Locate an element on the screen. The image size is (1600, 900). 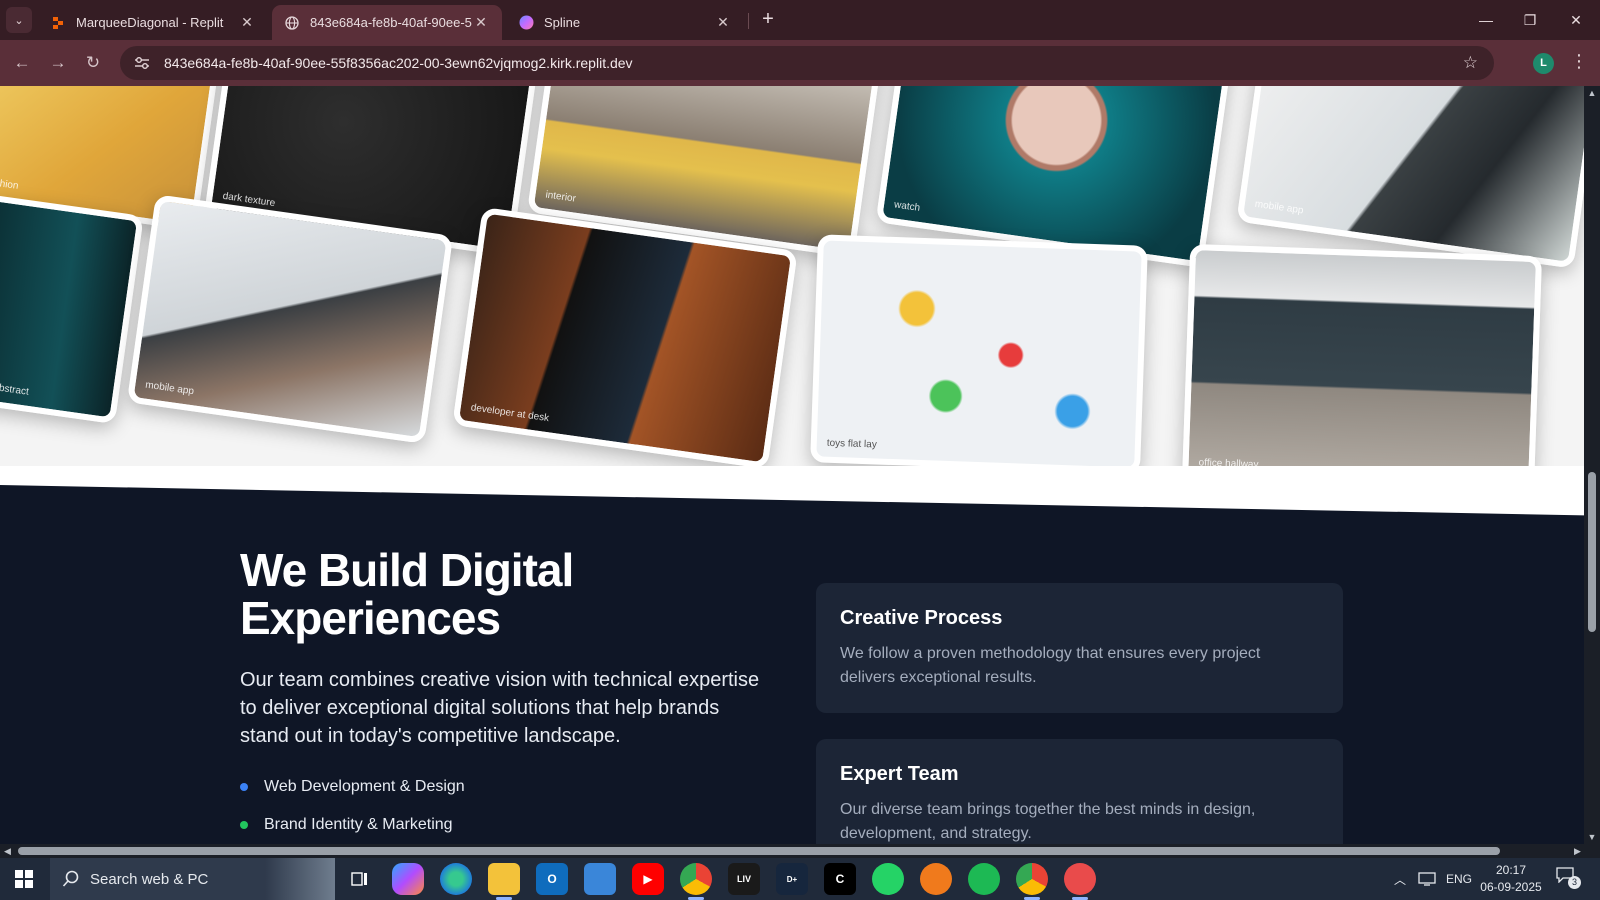
close-icon: ✕ is located at coordinates (1576, 20).